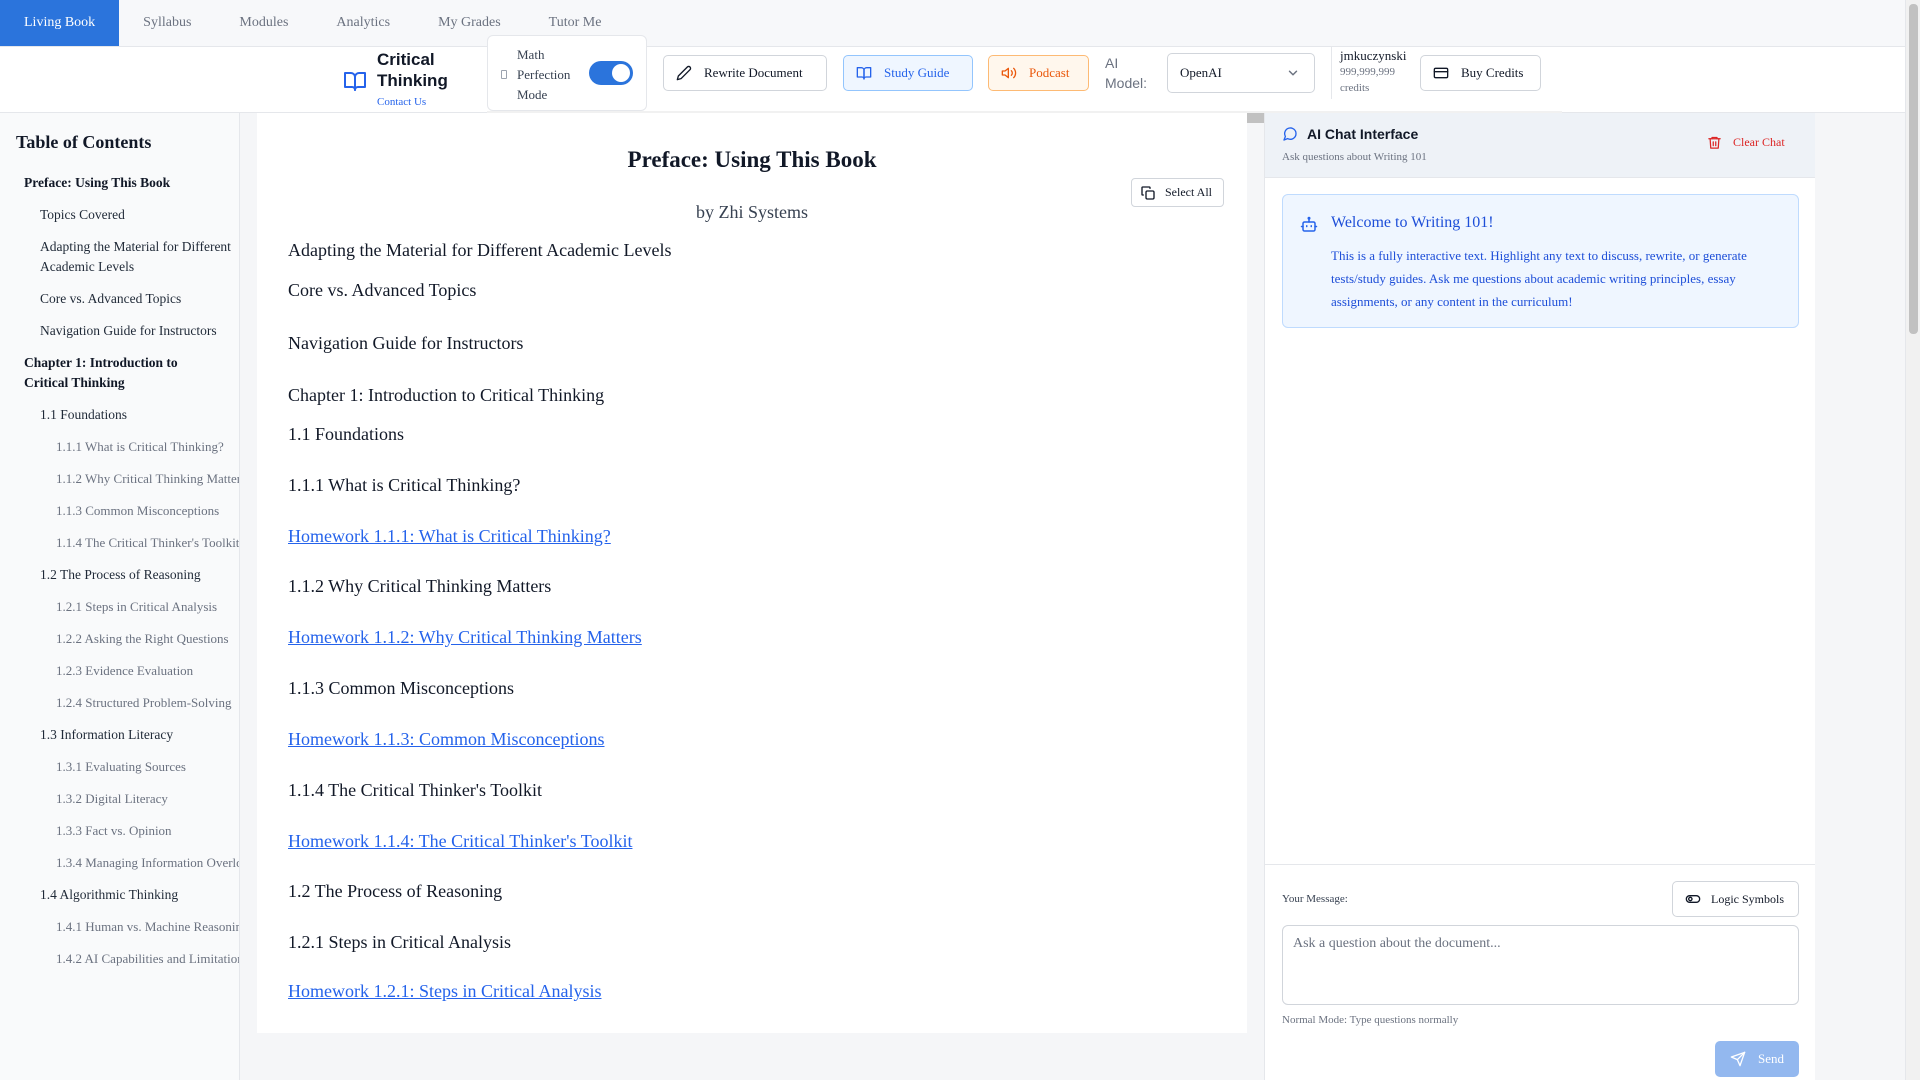 Image resolution: width=1920 pixels, height=1080 pixels. I want to click on podcast-label: Podcast, so click(1049, 72).